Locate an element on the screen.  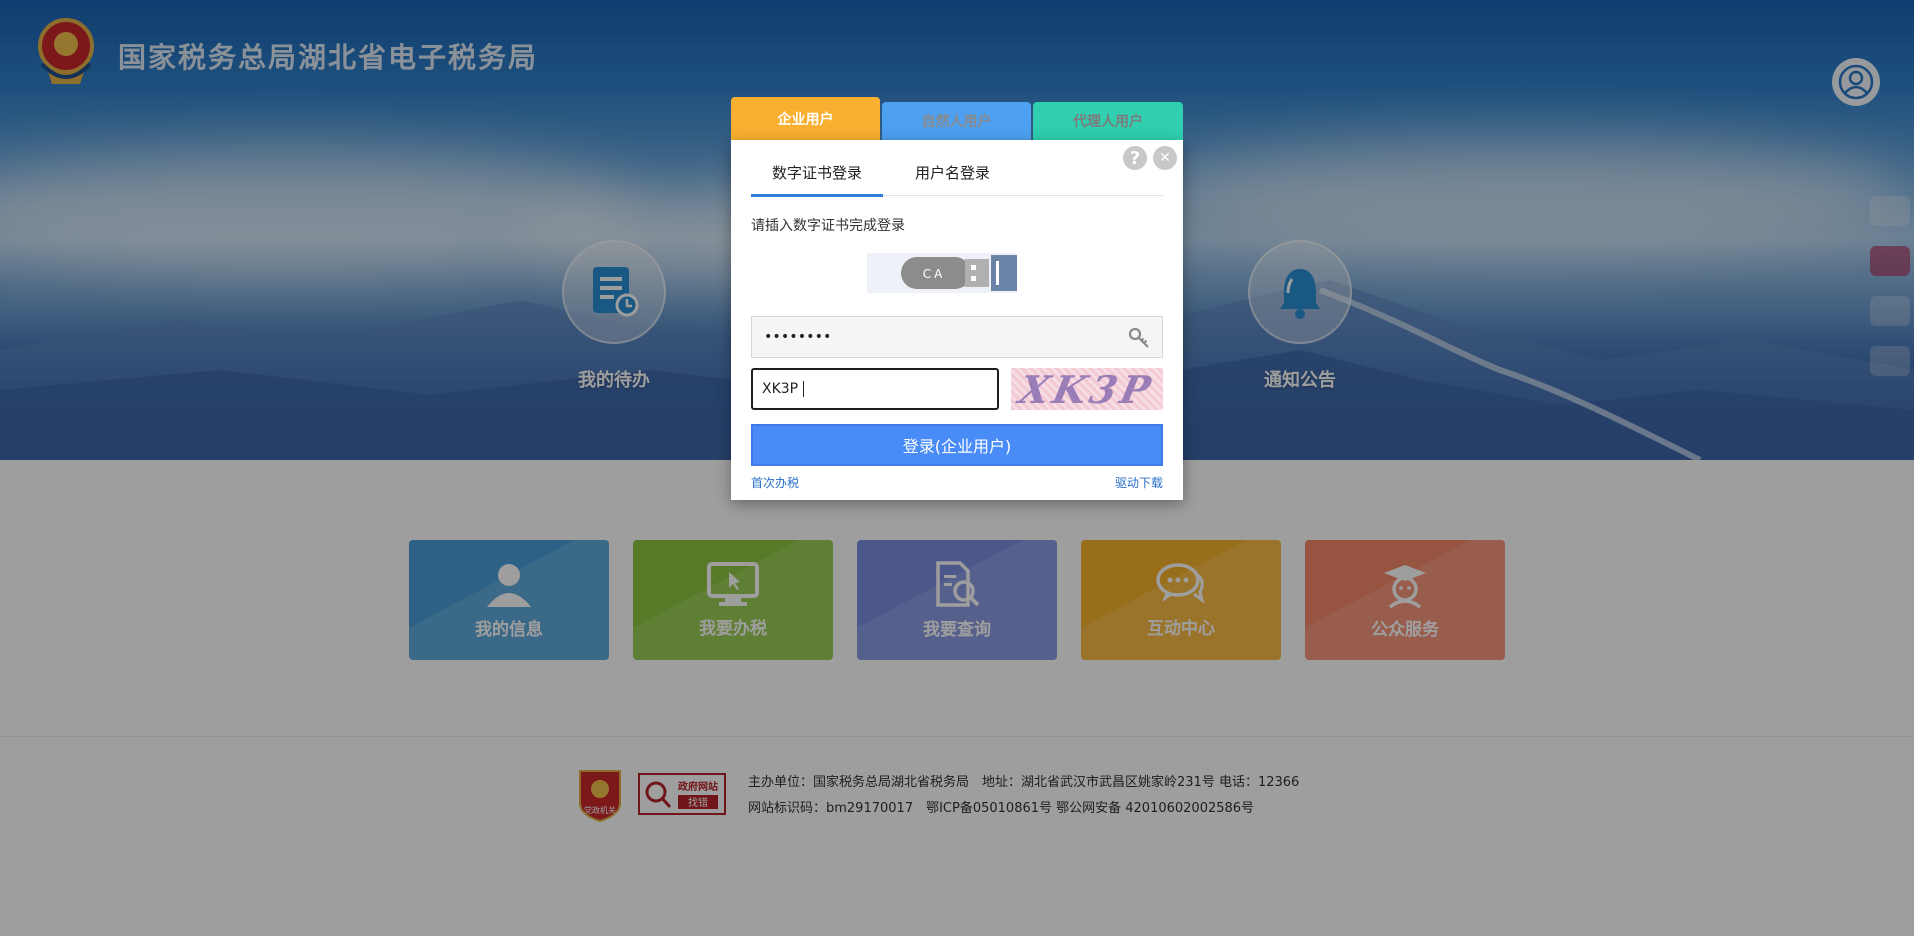
dialog-controls: ? ✕ is located at coordinates (1153, 161).